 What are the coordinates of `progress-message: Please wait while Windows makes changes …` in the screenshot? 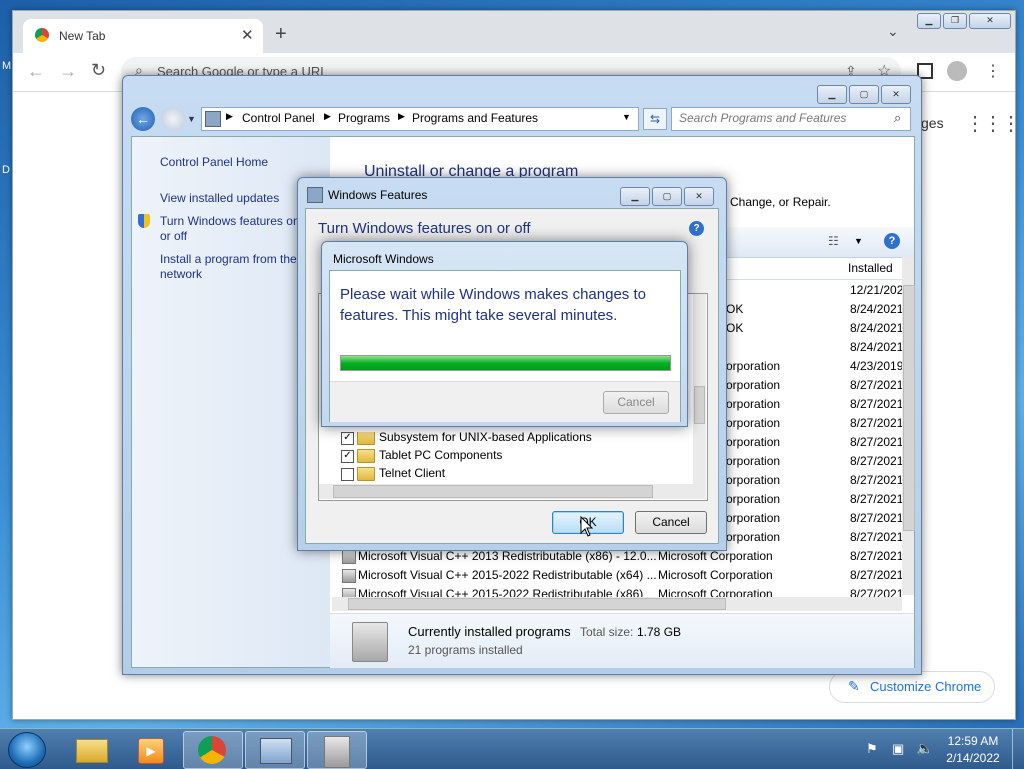 It's located at (493, 305).